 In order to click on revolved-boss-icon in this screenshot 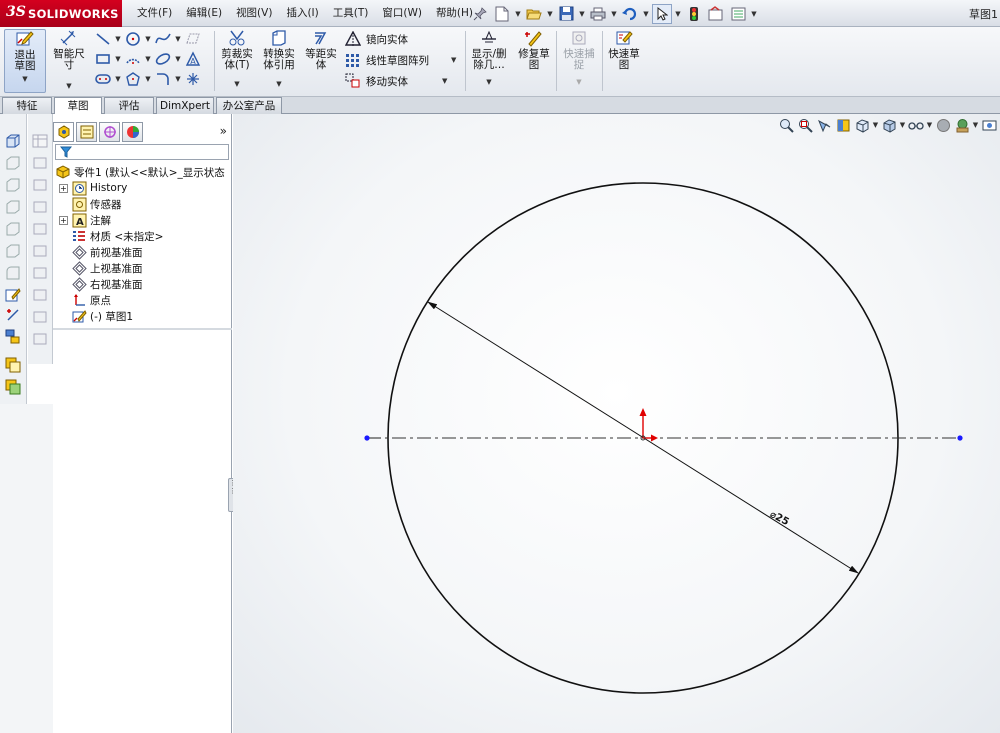, I will do `click(13, 163)`.